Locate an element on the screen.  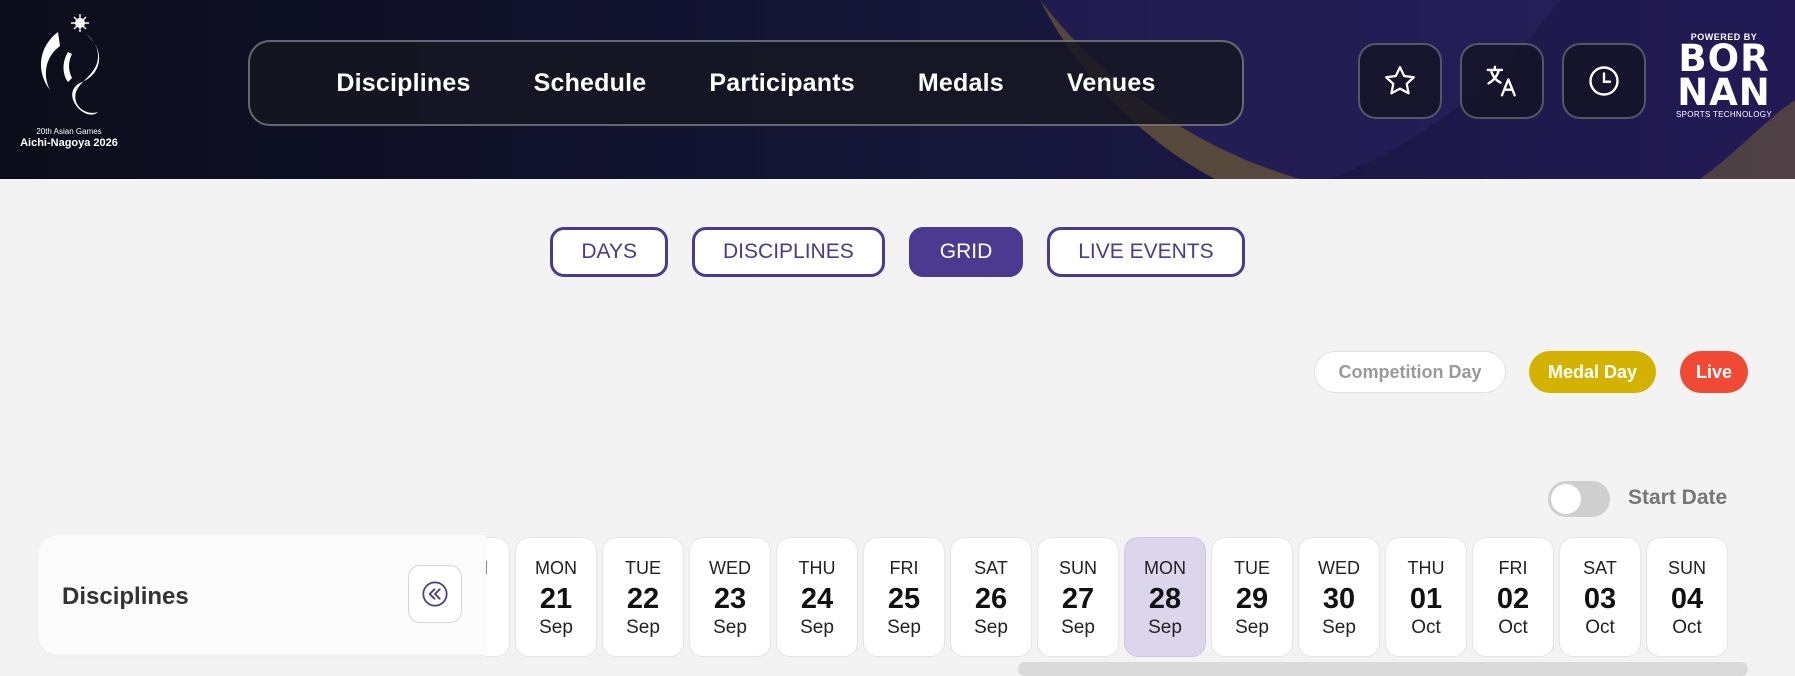
day-number: 03 is located at coordinates (1600, 599).